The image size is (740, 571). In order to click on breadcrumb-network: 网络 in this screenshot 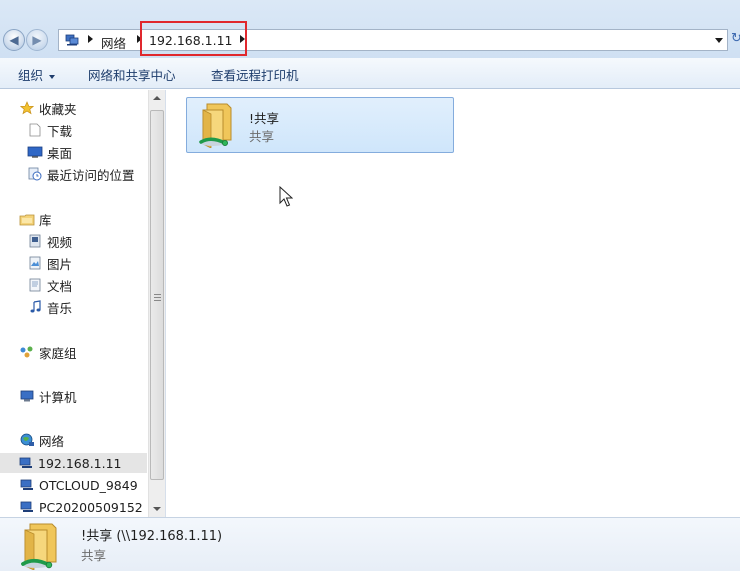, I will do `click(113, 42)`.